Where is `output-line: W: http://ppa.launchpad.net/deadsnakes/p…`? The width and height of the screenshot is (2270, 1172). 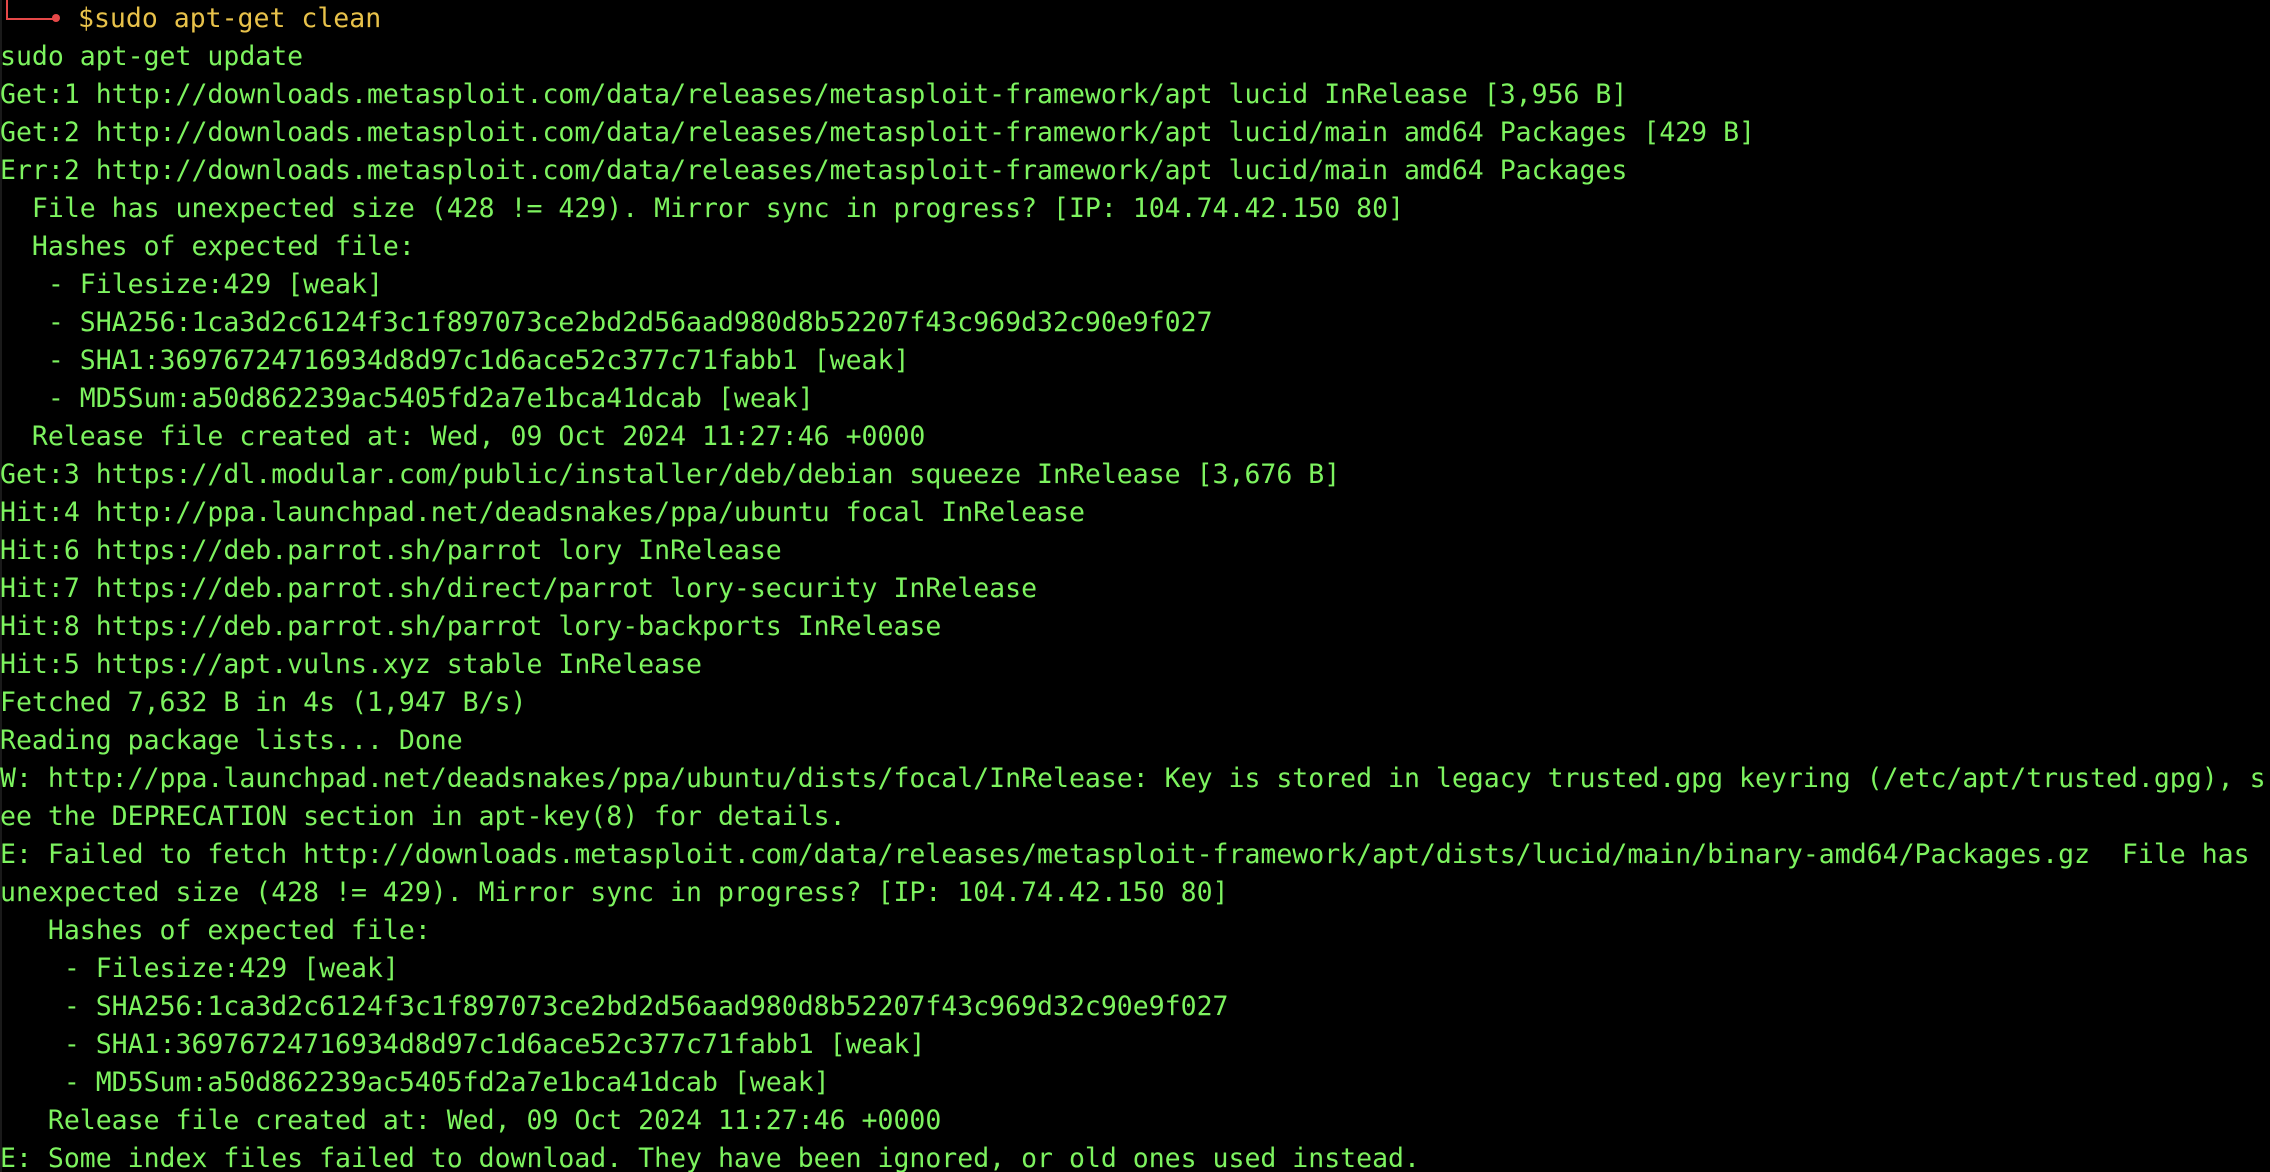
output-line: W: http://ppa.launchpad.net/deadsnakes/p… is located at coordinates (1133, 778).